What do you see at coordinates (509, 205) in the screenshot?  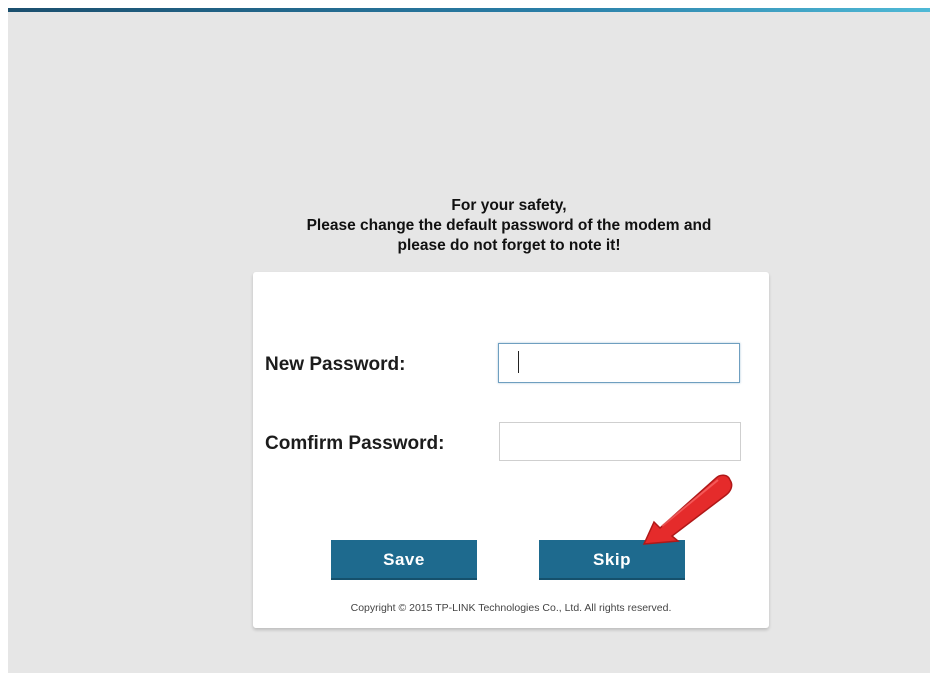 I see `notice-line-1: For your safety,` at bounding box center [509, 205].